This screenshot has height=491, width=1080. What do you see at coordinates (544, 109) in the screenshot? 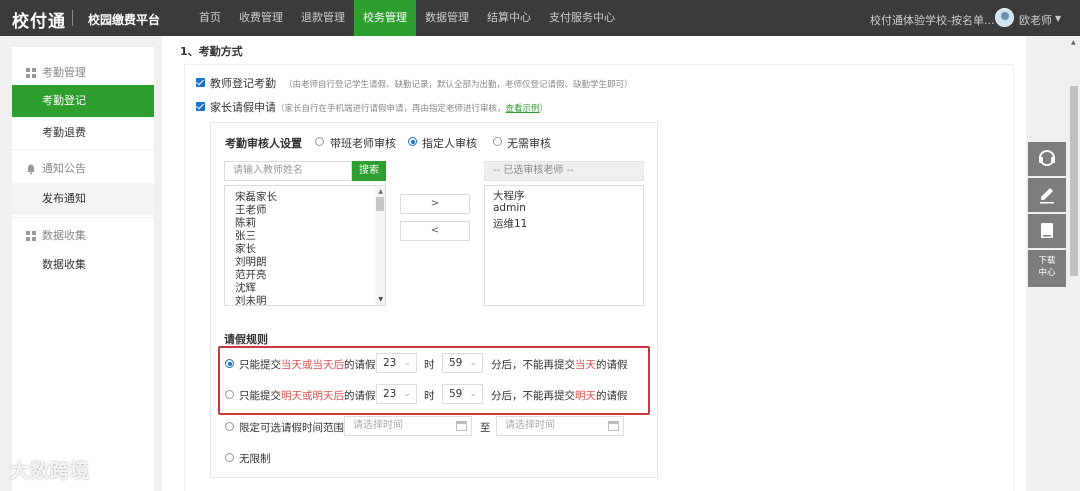
I see `parent-request-desc-end: ）` at bounding box center [544, 109].